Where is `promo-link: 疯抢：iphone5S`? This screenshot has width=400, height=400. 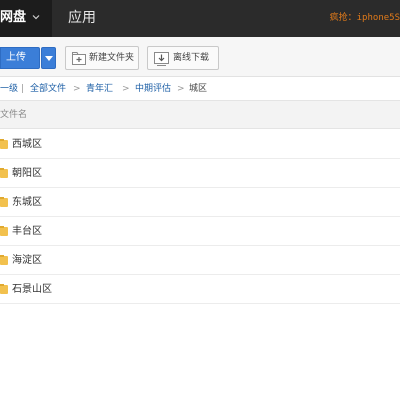 promo-link: 疯抢：iphone5S is located at coordinates (365, 18).